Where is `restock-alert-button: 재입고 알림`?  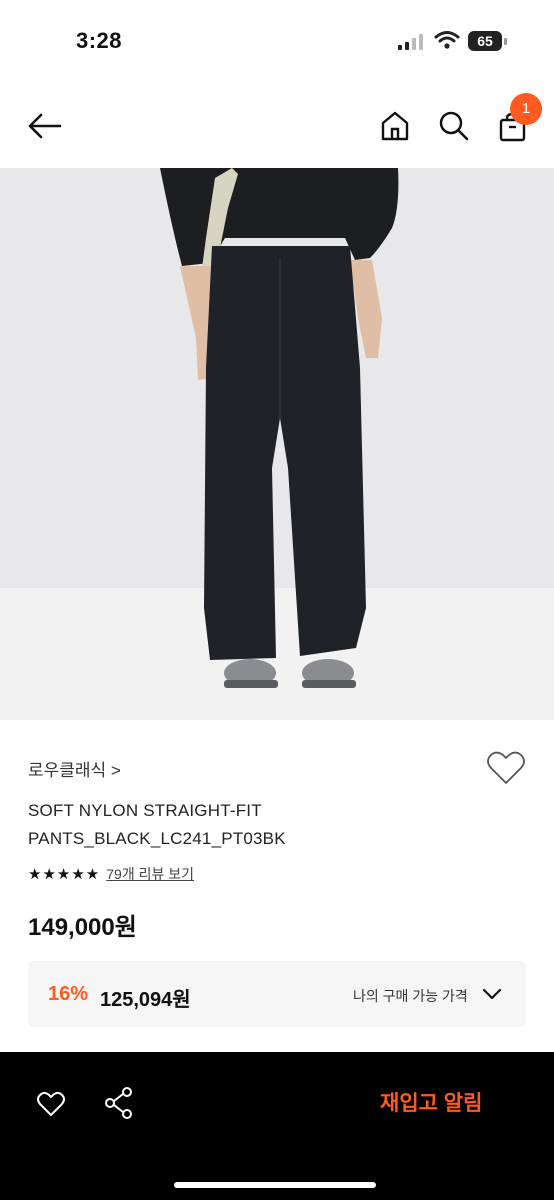 restock-alert-button: 재입고 알림 is located at coordinates (431, 1102).